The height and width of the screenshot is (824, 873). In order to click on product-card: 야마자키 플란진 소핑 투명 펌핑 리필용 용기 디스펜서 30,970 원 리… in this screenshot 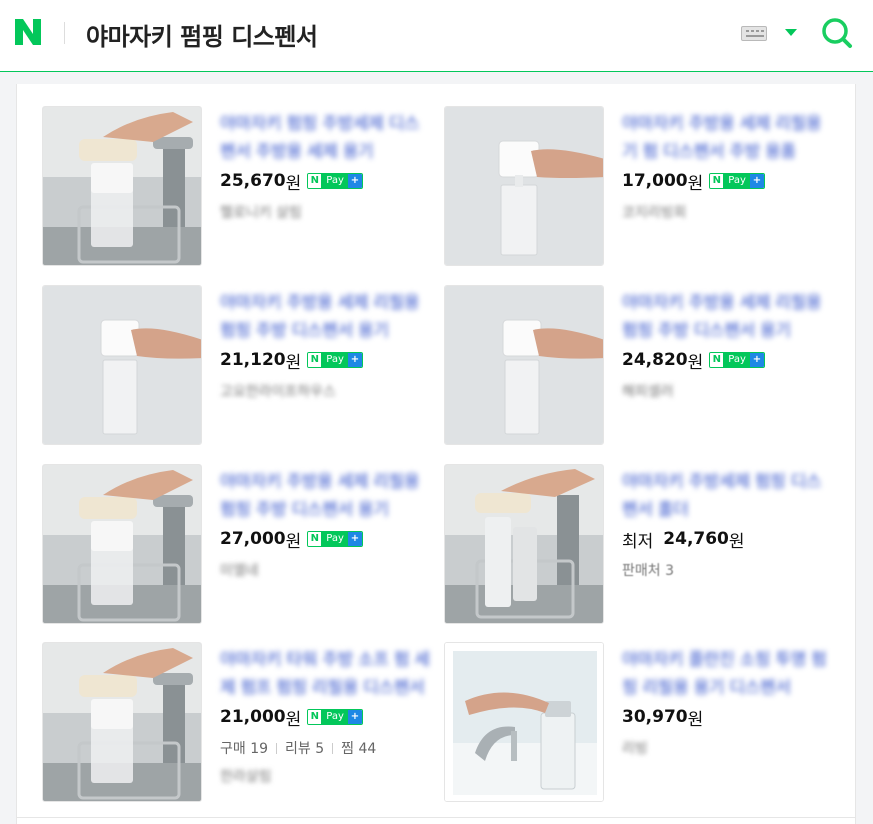, I will do `click(644, 722)`.